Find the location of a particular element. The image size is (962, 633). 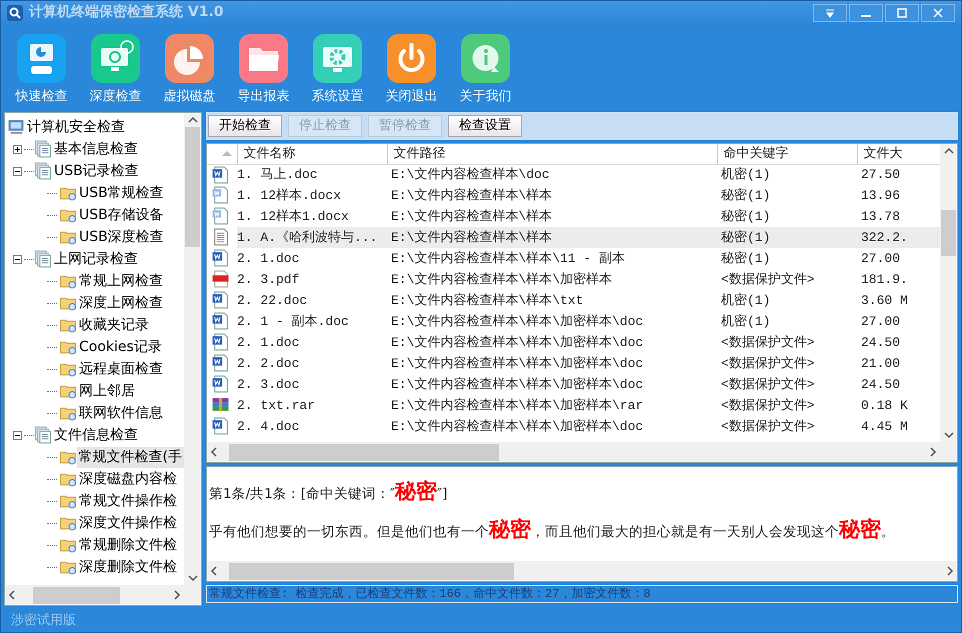

table-cell-text: 2. 1 - 副本.doc is located at coordinates (293, 321).